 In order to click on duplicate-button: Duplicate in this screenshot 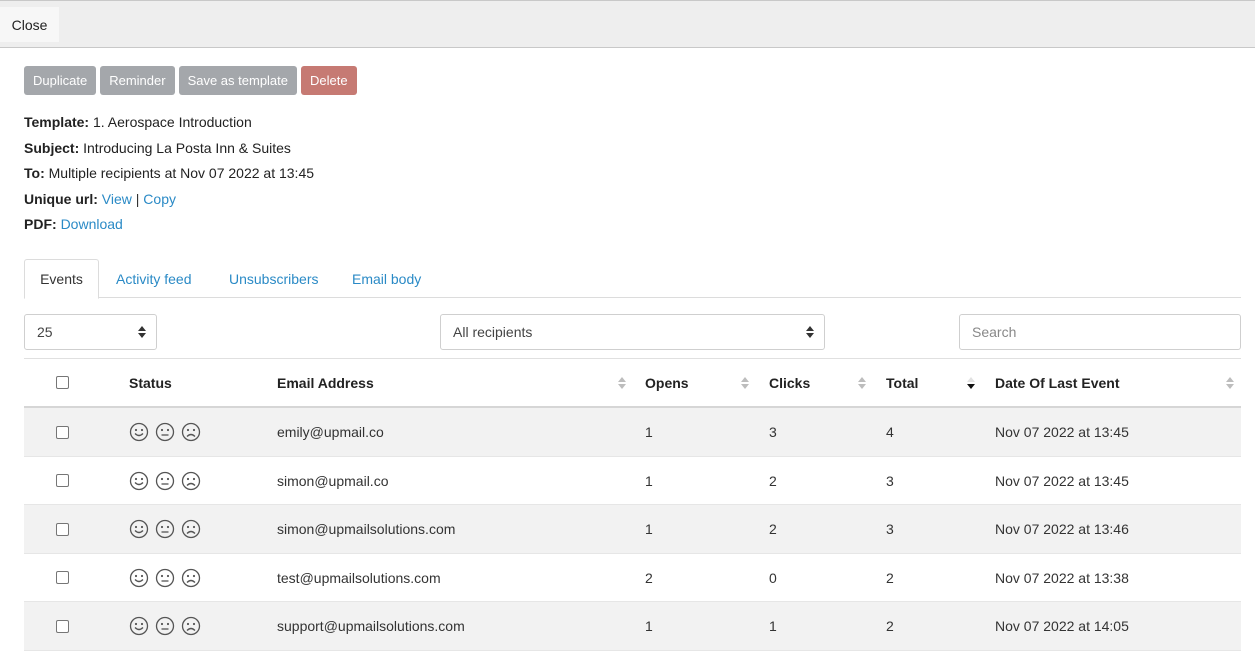, I will do `click(60, 80)`.